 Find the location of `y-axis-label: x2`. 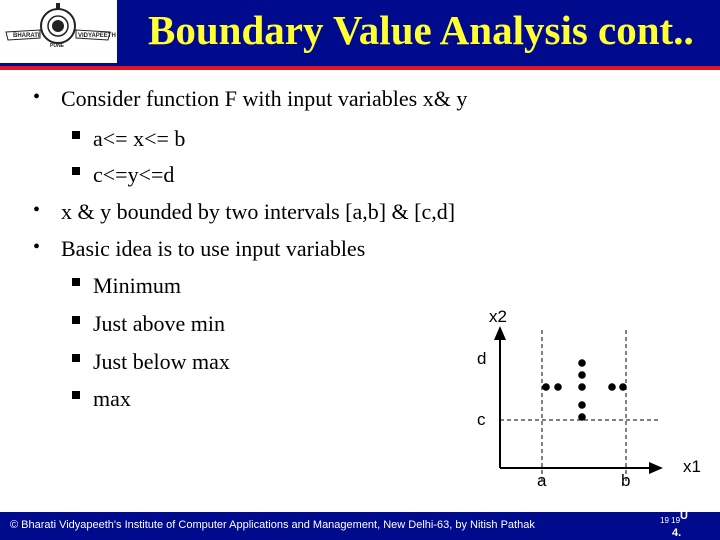

y-axis-label: x2 is located at coordinates (498, 316).